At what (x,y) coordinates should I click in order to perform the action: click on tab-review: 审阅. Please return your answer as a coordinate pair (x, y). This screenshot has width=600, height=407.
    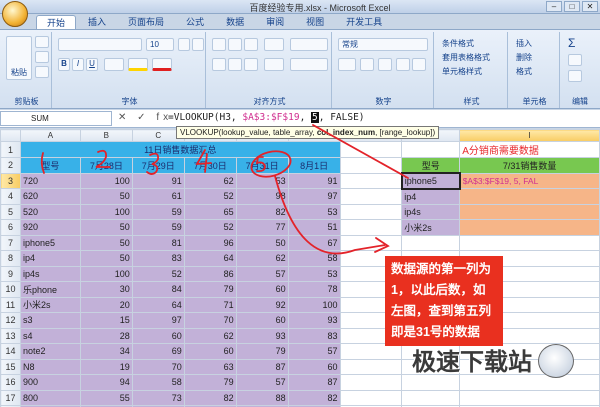
    Looking at the image, I should click on (275, 22).